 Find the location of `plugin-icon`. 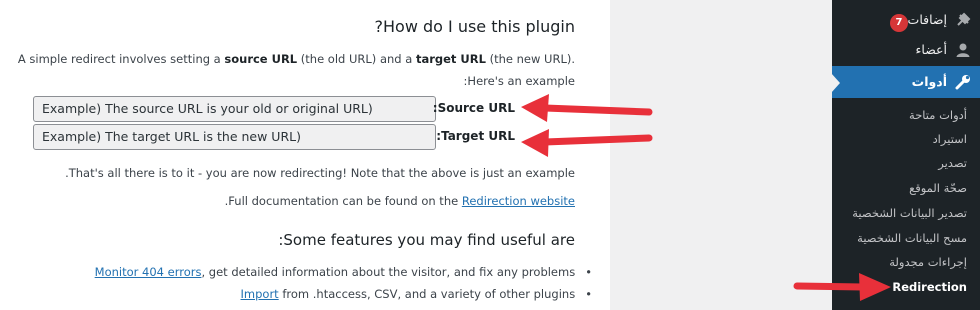

plugin-icon is located at coordinates (963, 20).